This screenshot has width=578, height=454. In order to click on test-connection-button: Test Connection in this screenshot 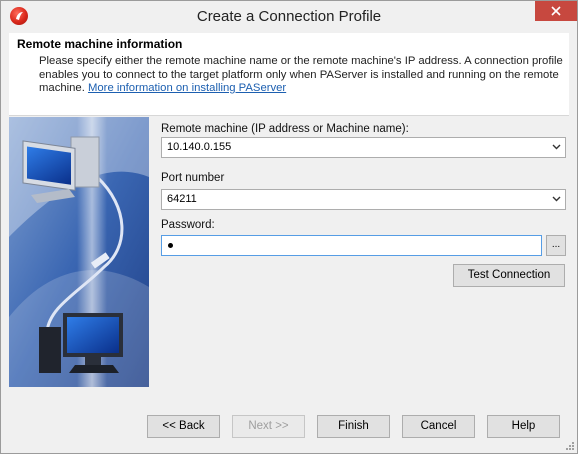, I will do `click(509, 275)`.